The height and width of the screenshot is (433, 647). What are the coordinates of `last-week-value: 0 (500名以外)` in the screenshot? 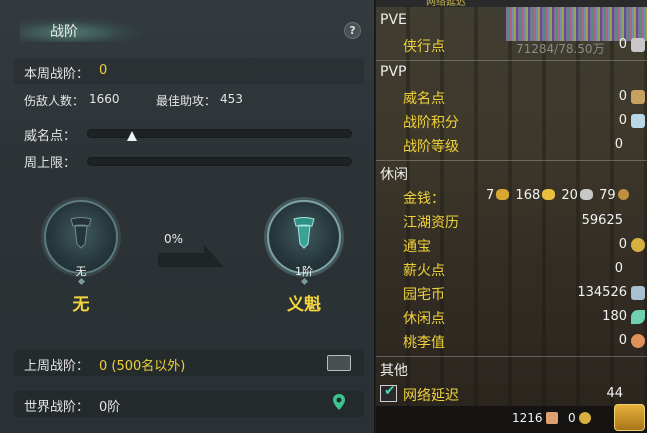 It's located at (142, 366).